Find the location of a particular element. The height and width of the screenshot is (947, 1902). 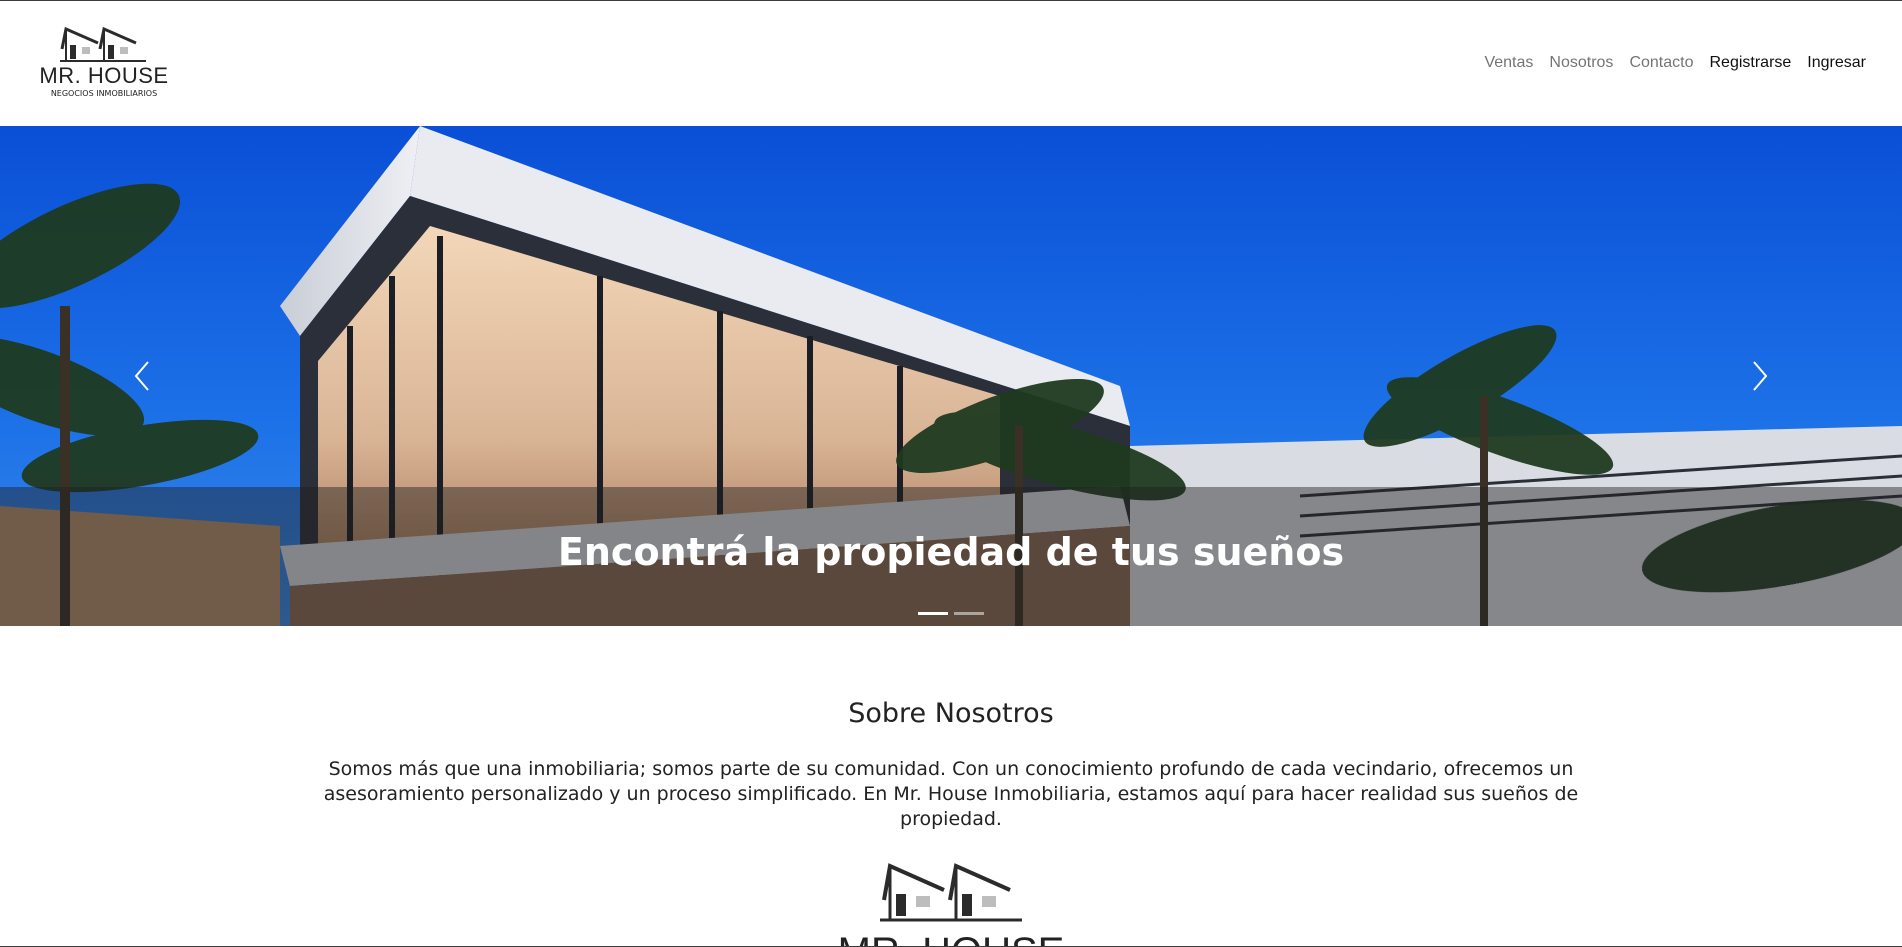

nav-nosotros: Nosotros is located at coordinates (1581, 63).